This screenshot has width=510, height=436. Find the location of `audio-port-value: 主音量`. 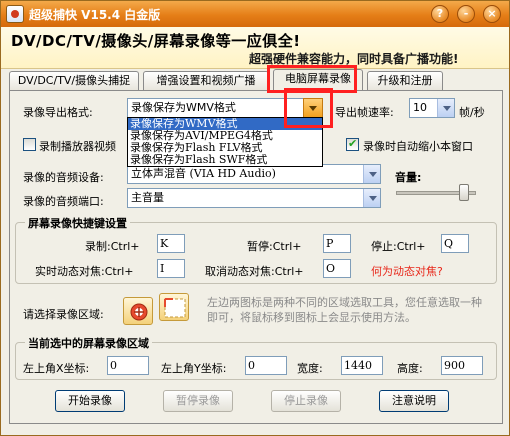

audio-port-value: 主音量 is located at coordinates (147, 197).